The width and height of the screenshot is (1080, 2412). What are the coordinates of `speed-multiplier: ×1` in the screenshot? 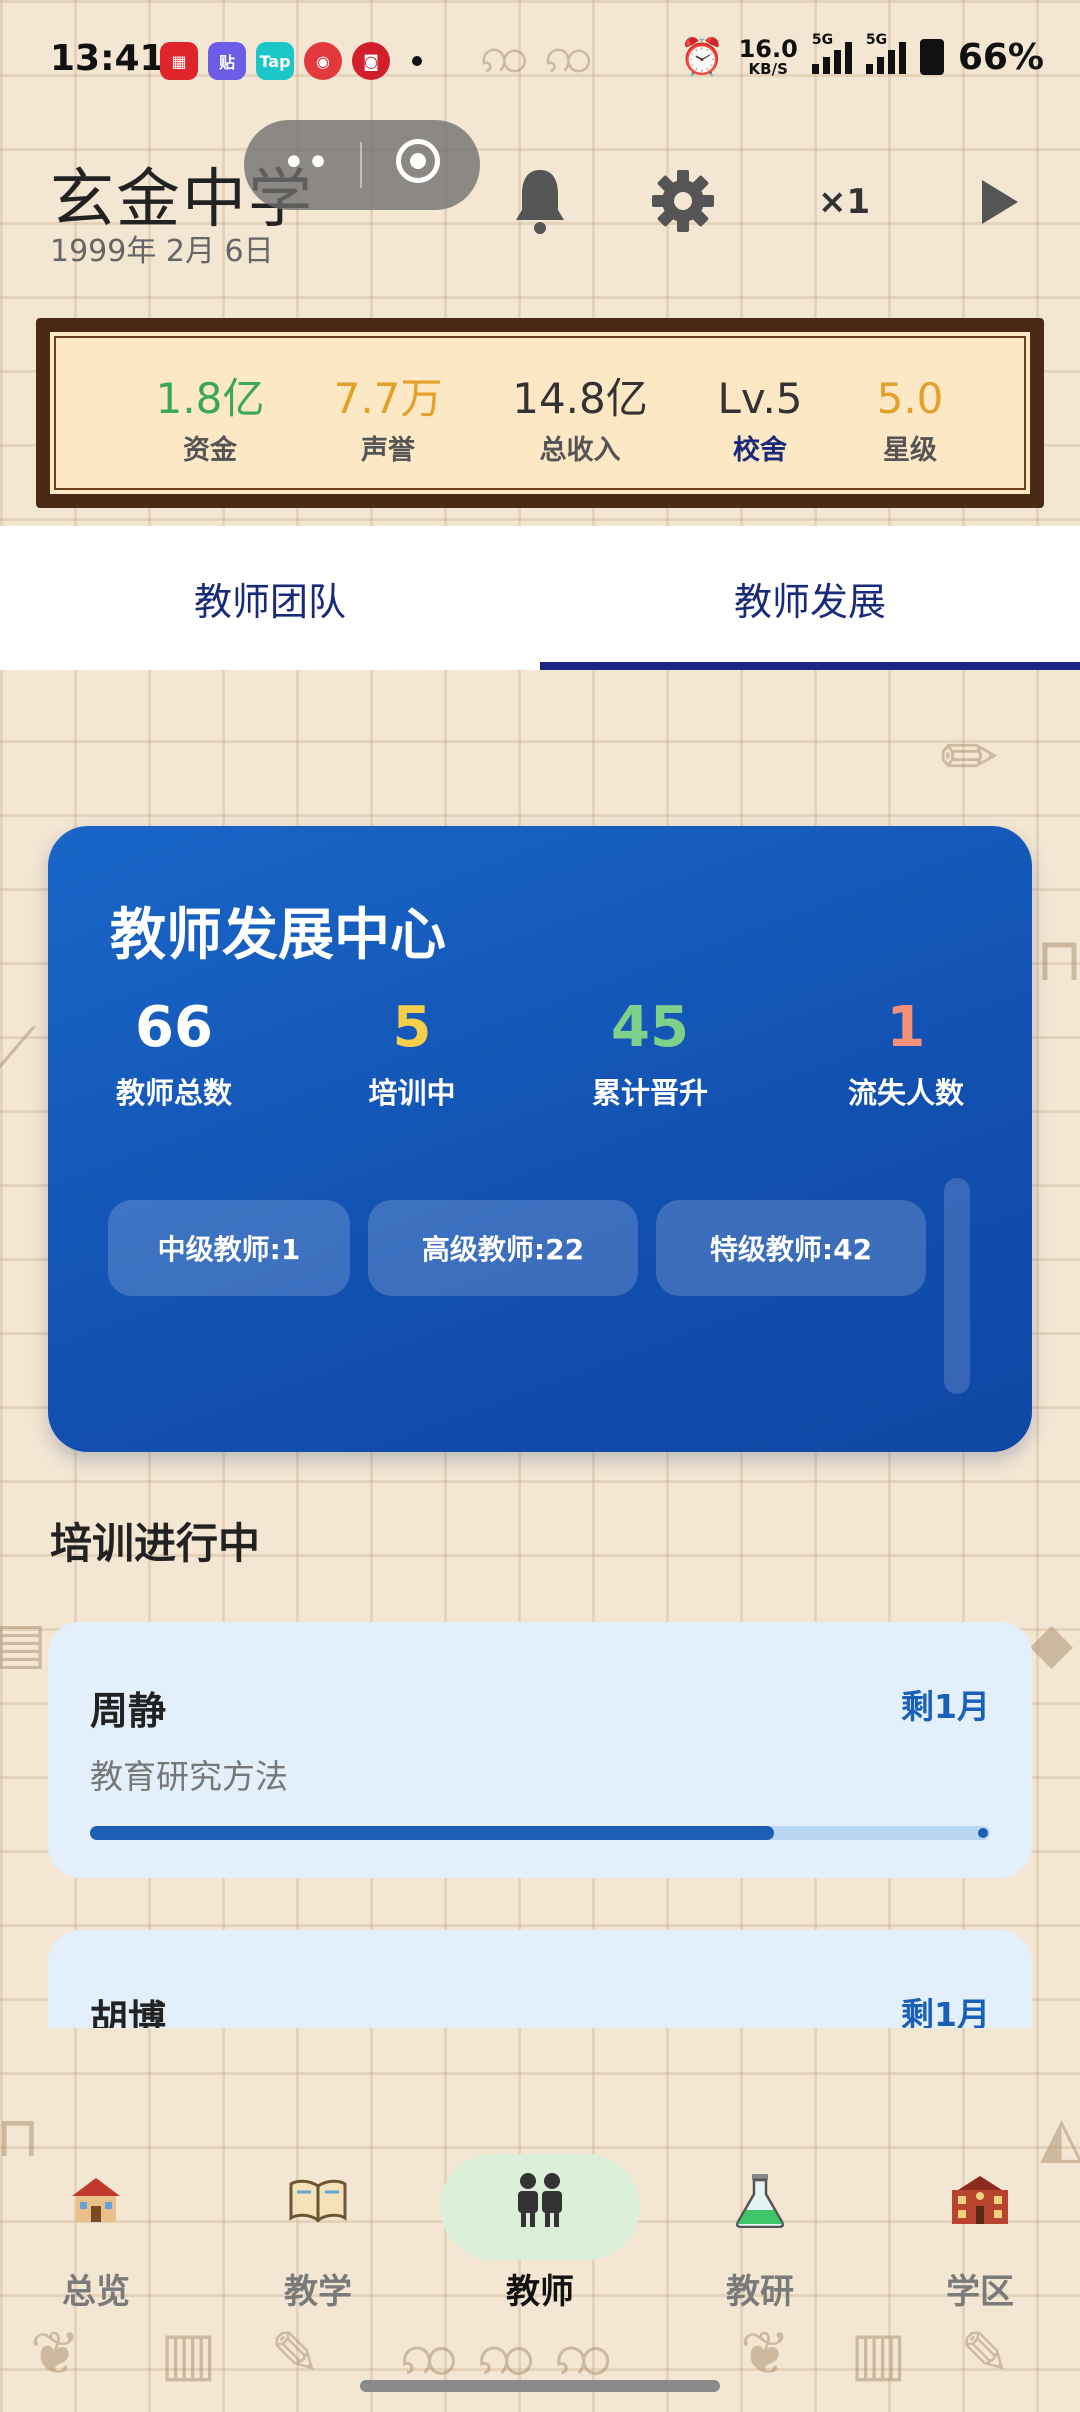 It's located at (844, 202).